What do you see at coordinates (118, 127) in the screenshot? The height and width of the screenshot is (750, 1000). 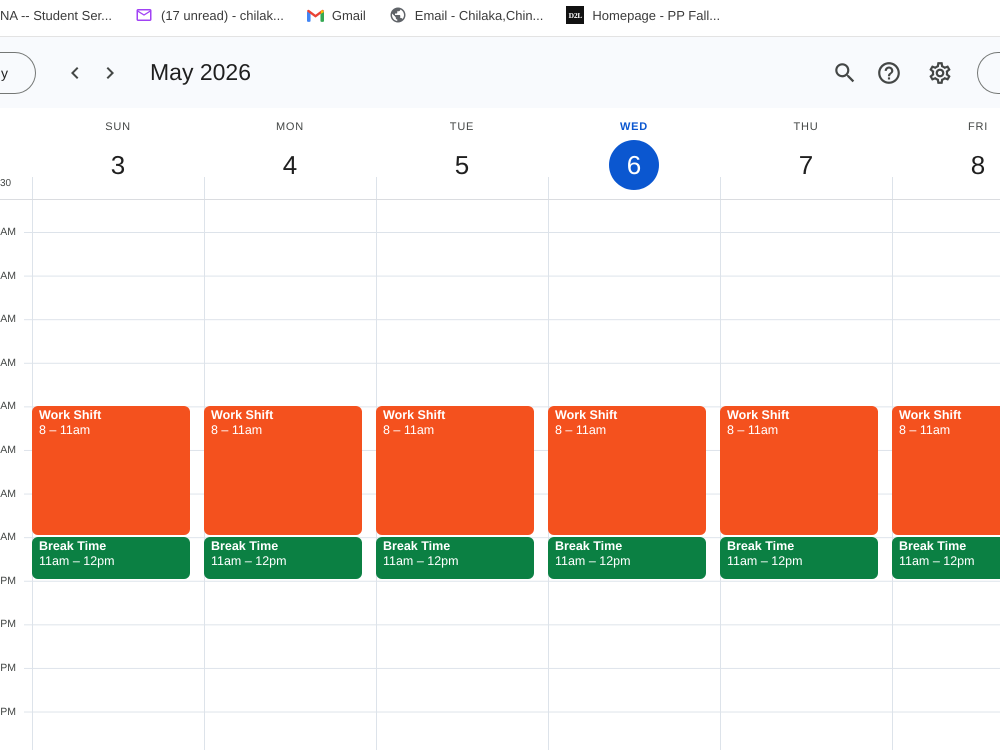 I see `day-name: SUN` at bounding box center [118, 127].